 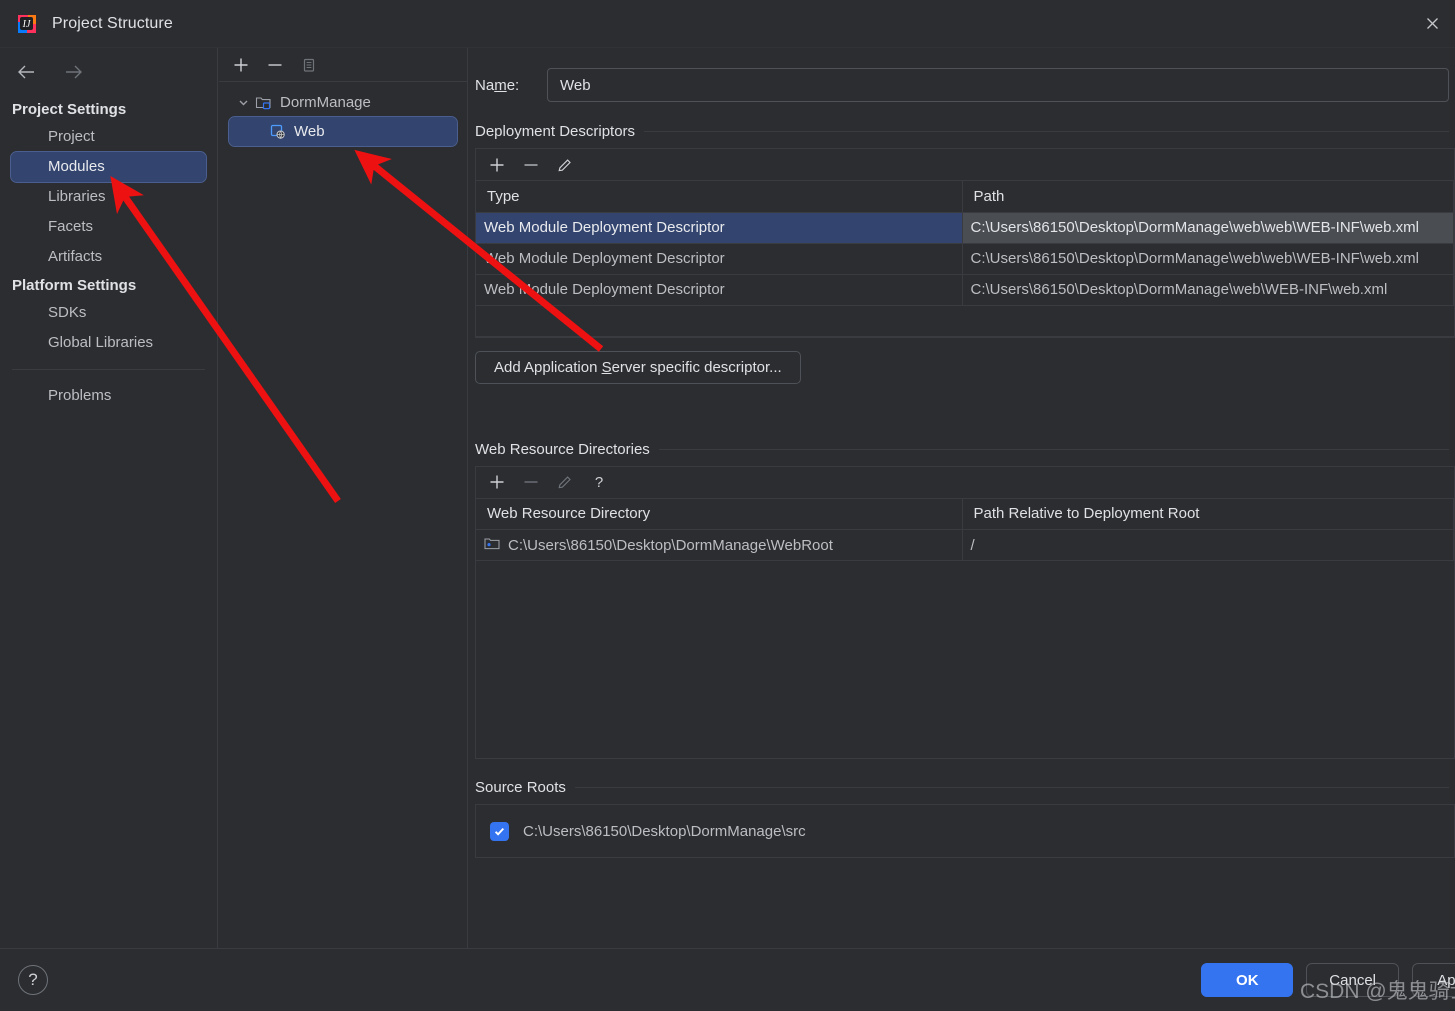 I want to click on section-label: Web Resource Directories, so click(x=562, y=449).